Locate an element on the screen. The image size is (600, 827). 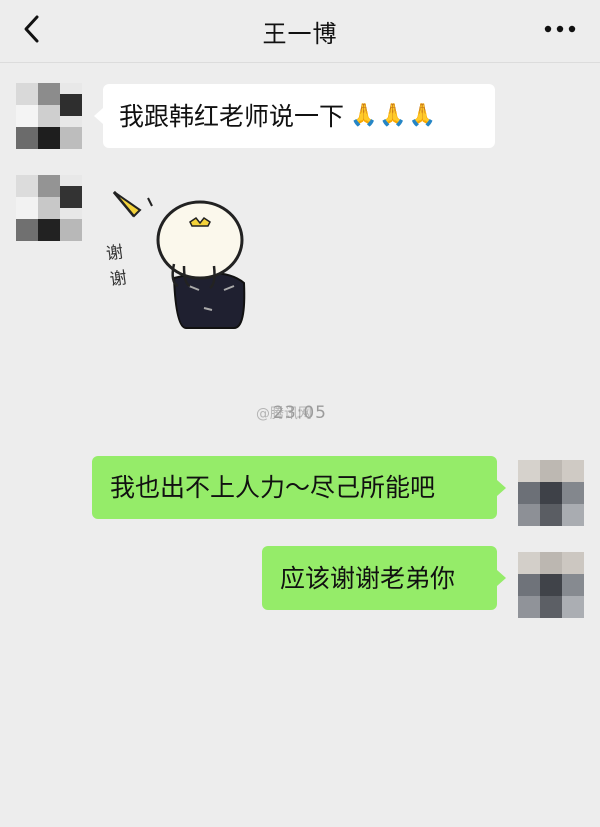
more-options-button is located at coordinates (560, 29).